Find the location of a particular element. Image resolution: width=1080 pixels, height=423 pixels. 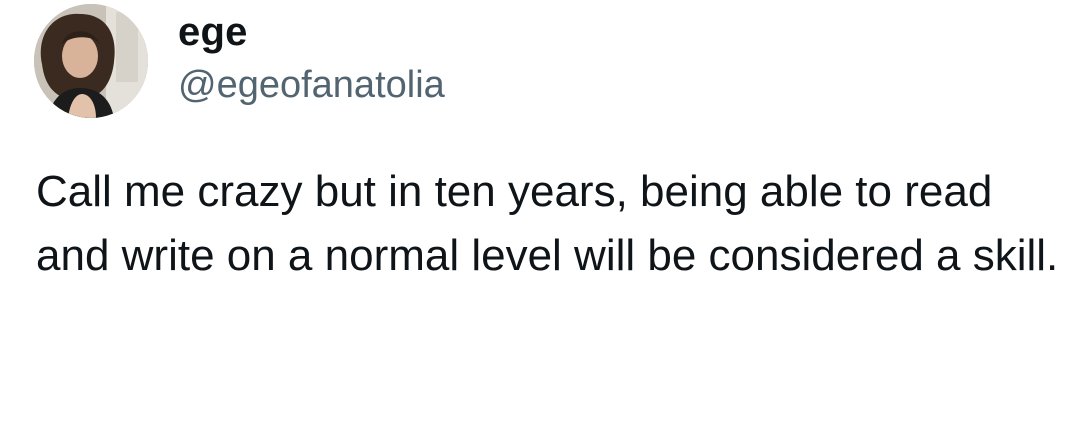

user-handle: @egeofanatolia is located at coordinates (311, 85).